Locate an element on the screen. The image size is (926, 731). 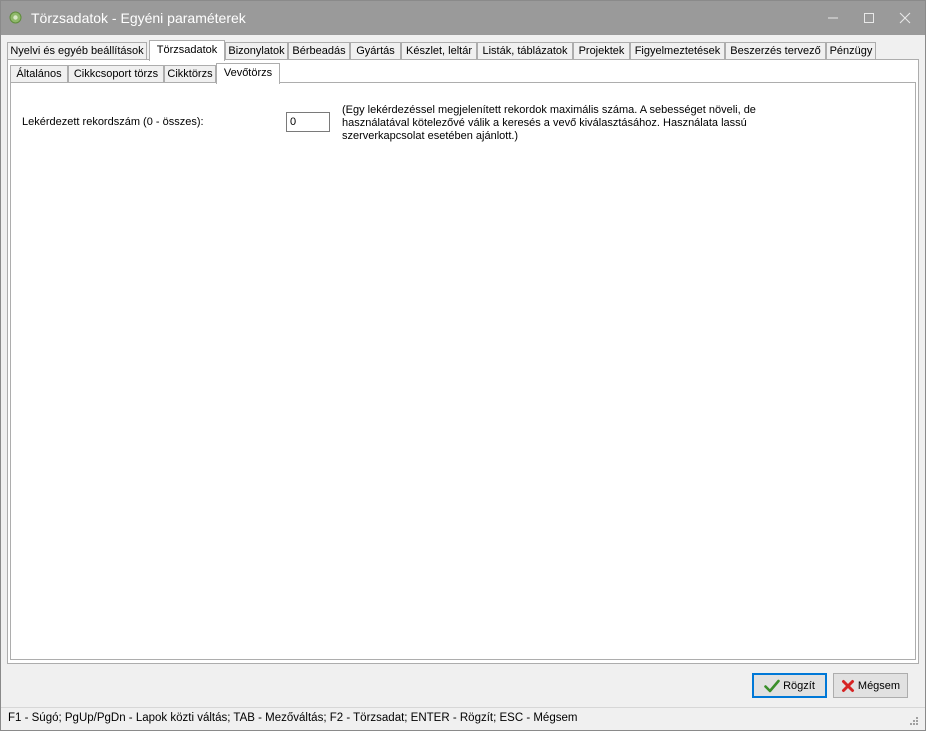
tab-label: Bérbeadás is located at coordinates (319, 51).